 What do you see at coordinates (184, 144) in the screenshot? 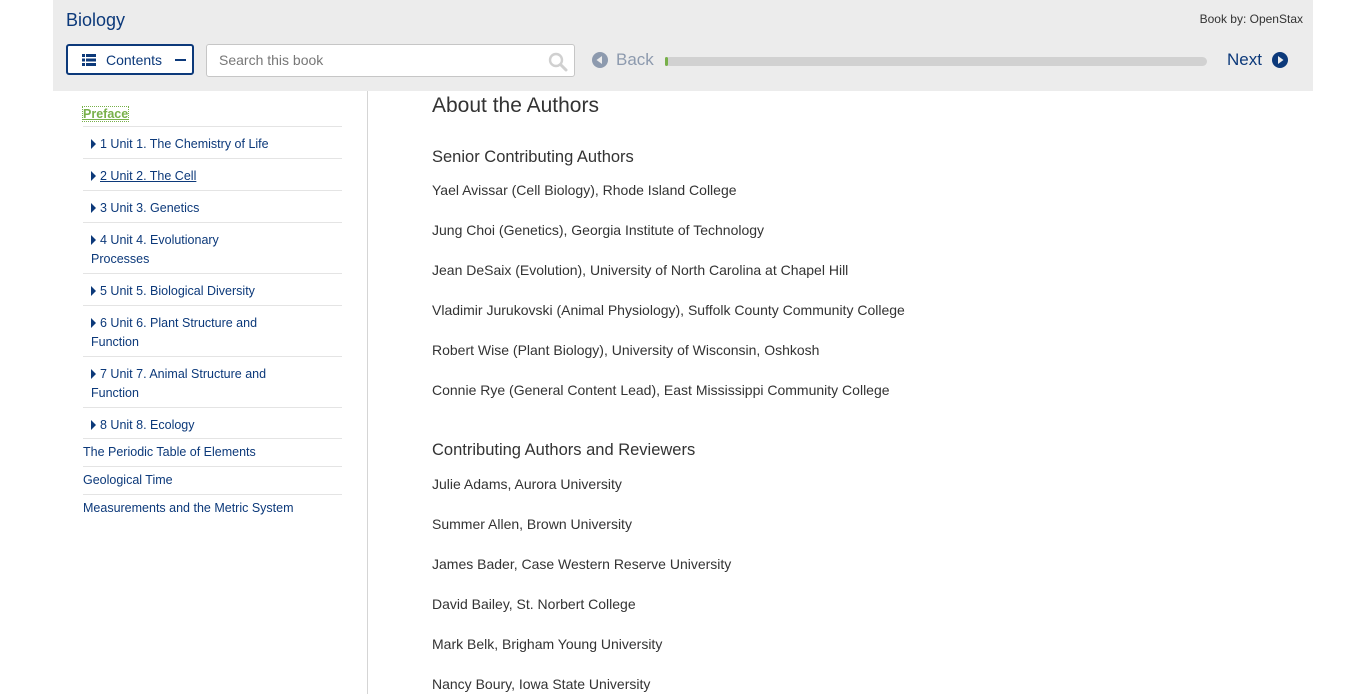
I see `toc-unit-label: 1 Unit 1. The Chemistry of Life` at bounding box center [184, 144].